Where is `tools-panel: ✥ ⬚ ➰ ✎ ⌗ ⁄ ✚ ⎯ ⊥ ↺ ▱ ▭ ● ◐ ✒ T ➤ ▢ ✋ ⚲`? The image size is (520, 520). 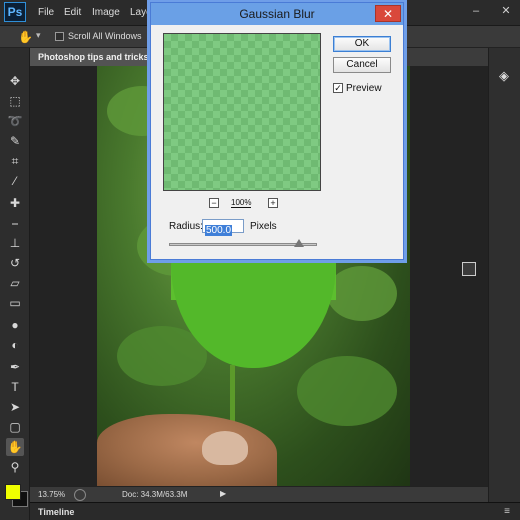
tools-panel: ✥ ⬚ ➰ ✎ ⌗ ⁄ ✚ ⎯ ⊥ ↺ ▱ ▭ ● ◐ ✒ T ➤ ▢ ✋ ⚲ is located at coordinates (15, 284).